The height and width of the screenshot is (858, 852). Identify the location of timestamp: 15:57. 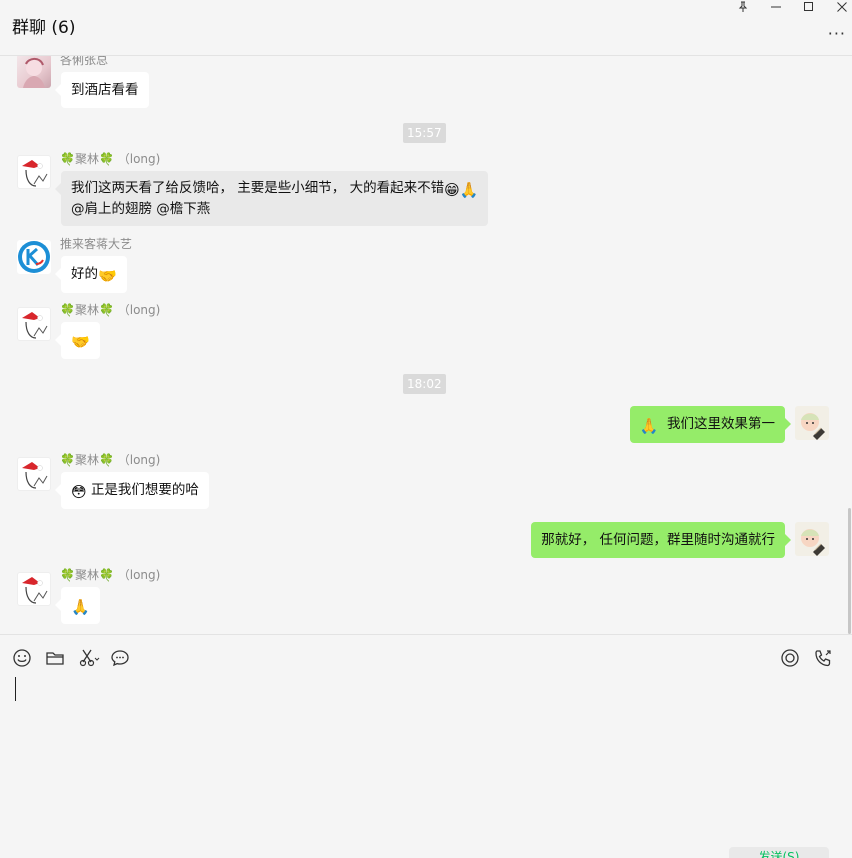
(424, 133).